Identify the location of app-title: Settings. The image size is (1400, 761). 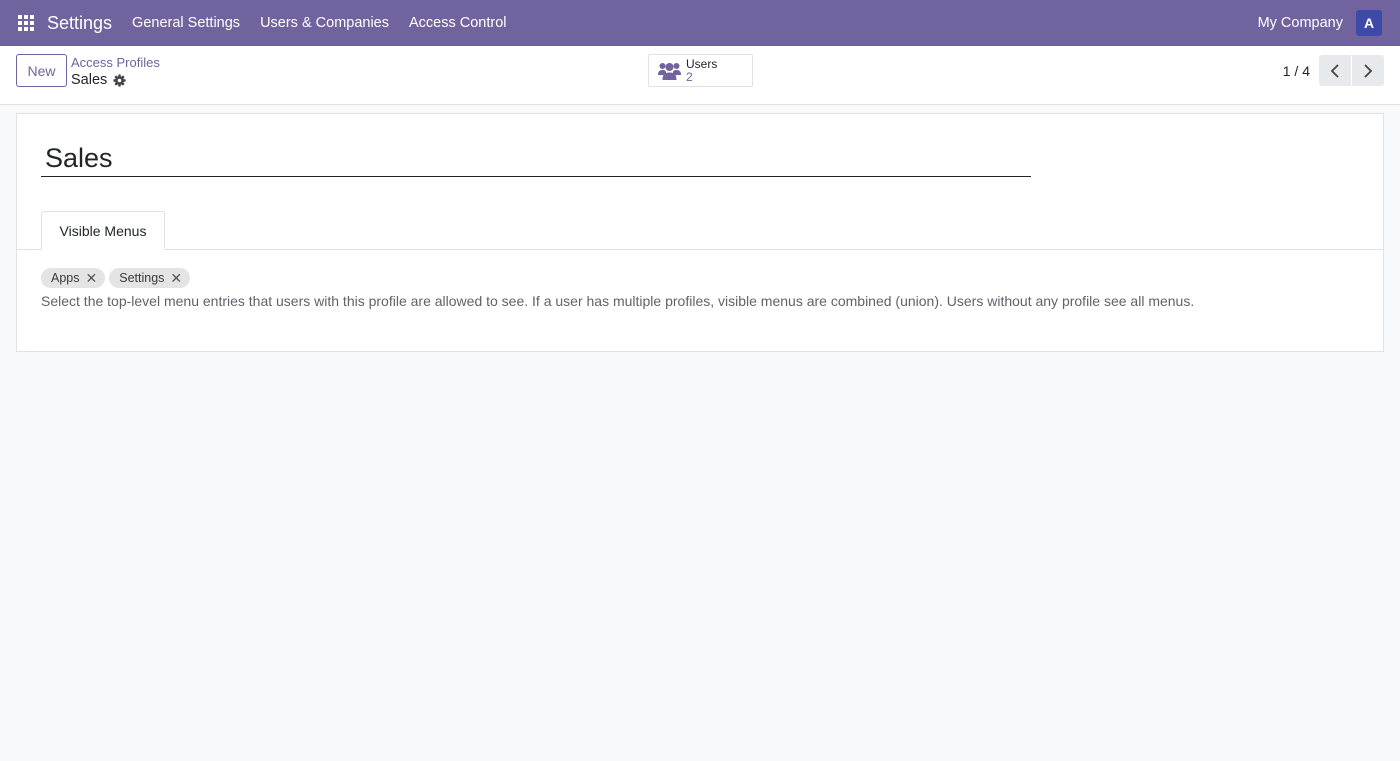
(79, 23).